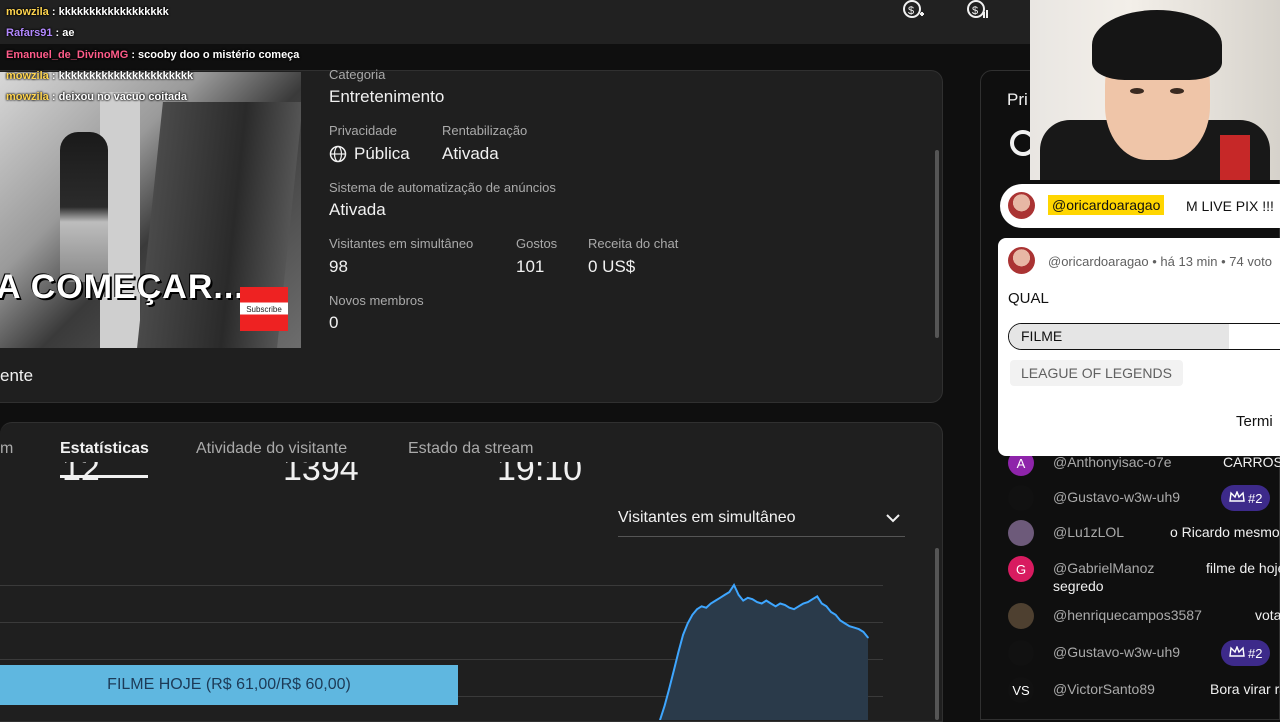  I want to click on chart-area, so click(764, 652).